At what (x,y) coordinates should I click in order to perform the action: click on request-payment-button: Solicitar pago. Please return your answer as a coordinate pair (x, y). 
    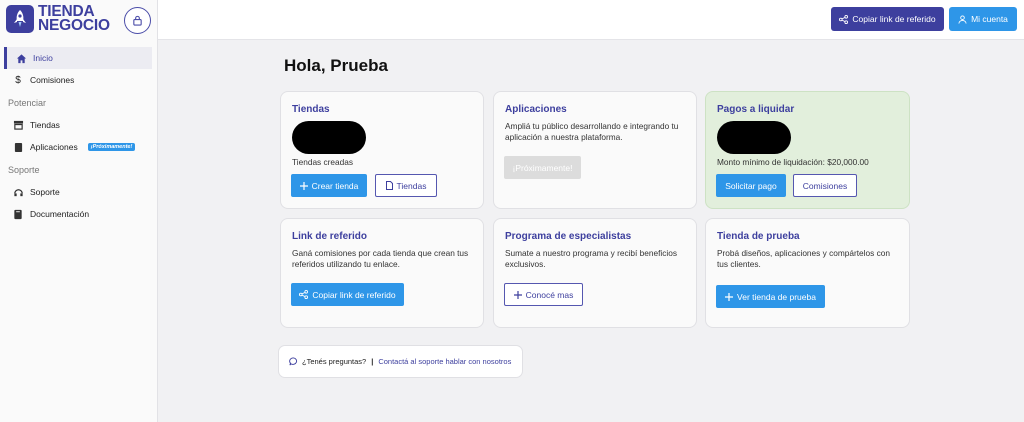
    Looking at the image, I should click on (751, 185).